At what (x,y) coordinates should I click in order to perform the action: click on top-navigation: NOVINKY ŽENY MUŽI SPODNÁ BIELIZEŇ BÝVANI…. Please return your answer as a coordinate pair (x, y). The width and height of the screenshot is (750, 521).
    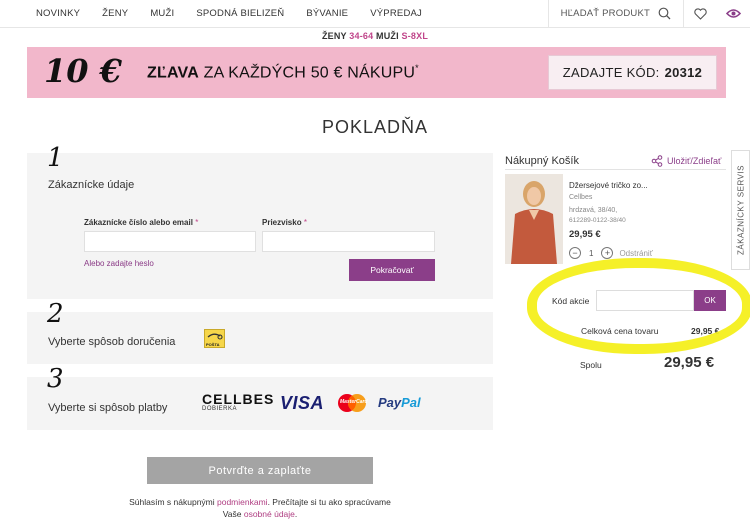
    Looking at the image, I should click on (375, 14).